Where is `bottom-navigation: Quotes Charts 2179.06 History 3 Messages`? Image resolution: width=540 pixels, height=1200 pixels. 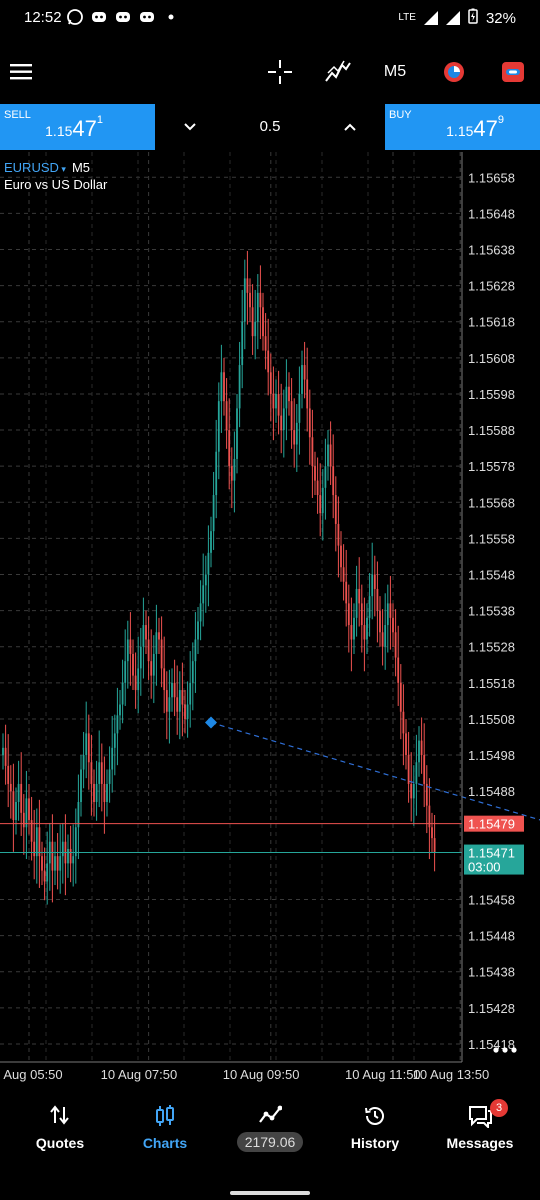
bottom-navigation: Quotes Charts 2179.06 History 3 Messages is located at coordinates (270, 1145).